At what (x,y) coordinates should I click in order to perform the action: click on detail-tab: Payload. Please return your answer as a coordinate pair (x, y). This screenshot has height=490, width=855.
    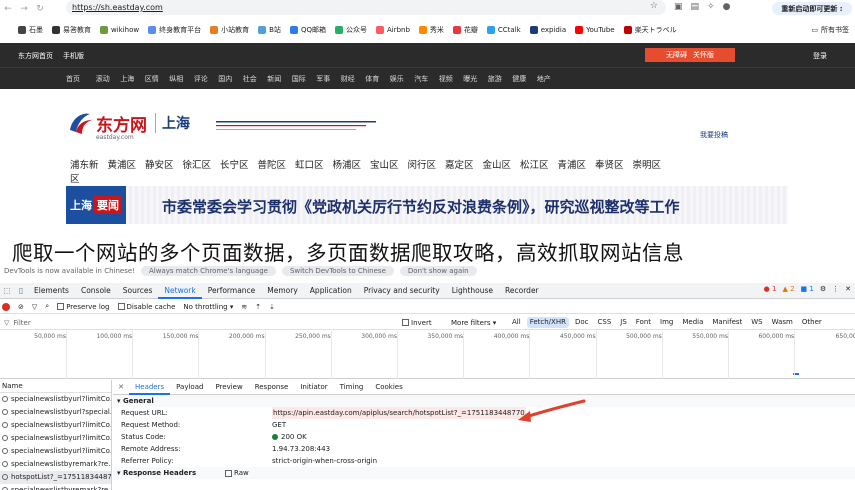
    Looking at the image, I should click on (189, 387).